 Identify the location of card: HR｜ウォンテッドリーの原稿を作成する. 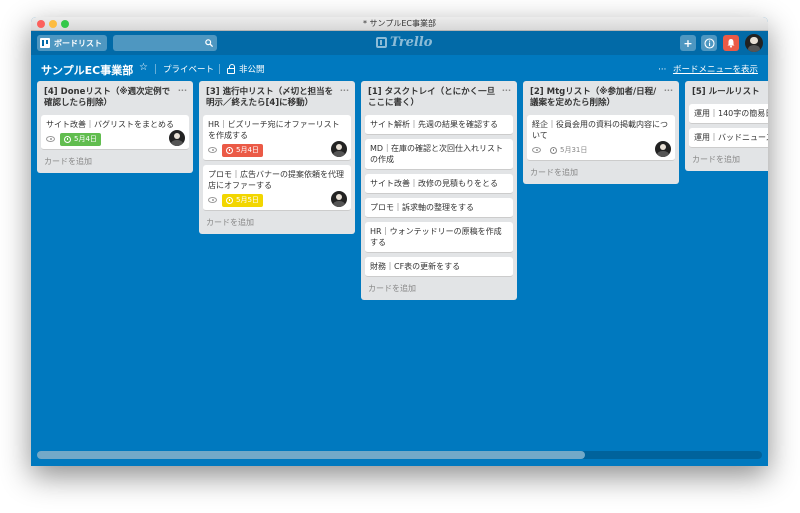
(439, 237).